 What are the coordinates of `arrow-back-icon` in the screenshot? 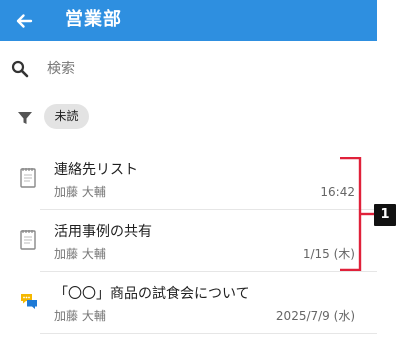 It's located at (24, 21).